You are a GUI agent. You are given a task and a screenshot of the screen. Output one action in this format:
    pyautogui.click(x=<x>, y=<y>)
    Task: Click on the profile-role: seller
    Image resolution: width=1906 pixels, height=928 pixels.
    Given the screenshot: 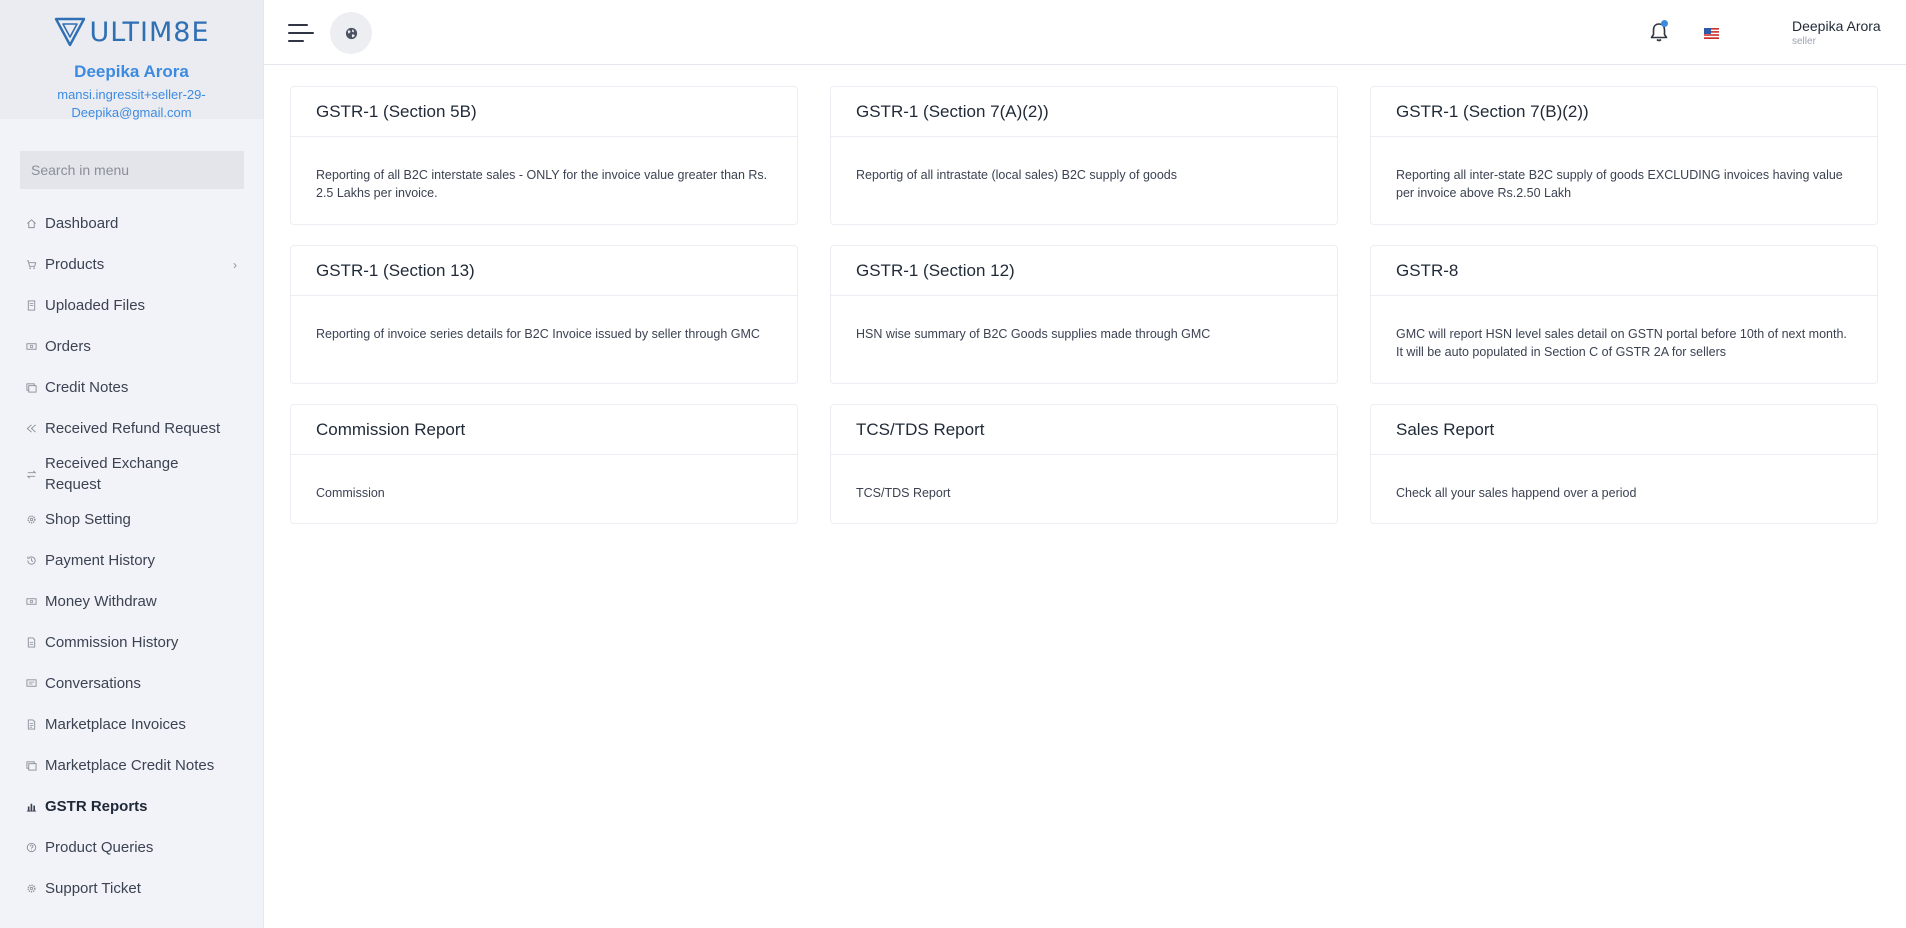 What is the action you would take?
    pyautogui.click(x=1804, y=41)
    